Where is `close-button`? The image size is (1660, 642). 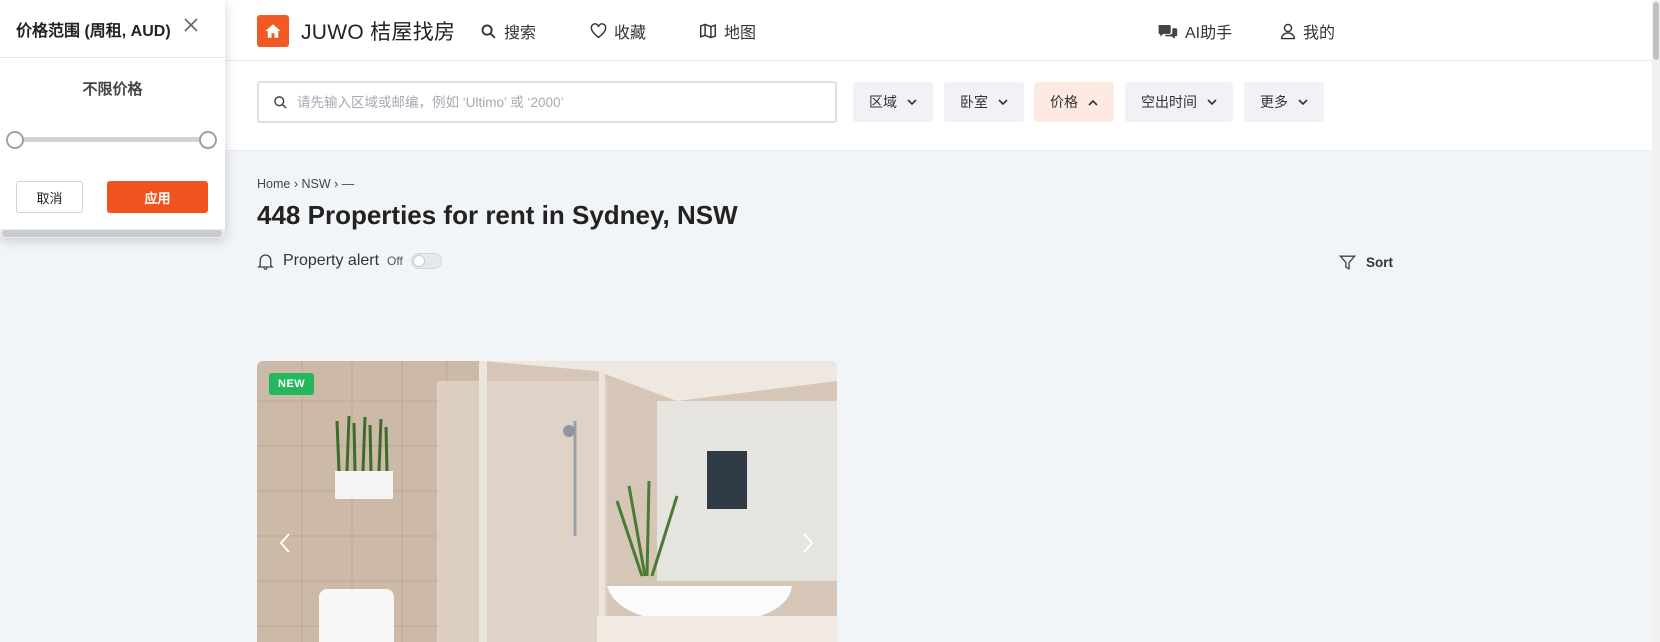
close-button is located at coordinates (191, 27).